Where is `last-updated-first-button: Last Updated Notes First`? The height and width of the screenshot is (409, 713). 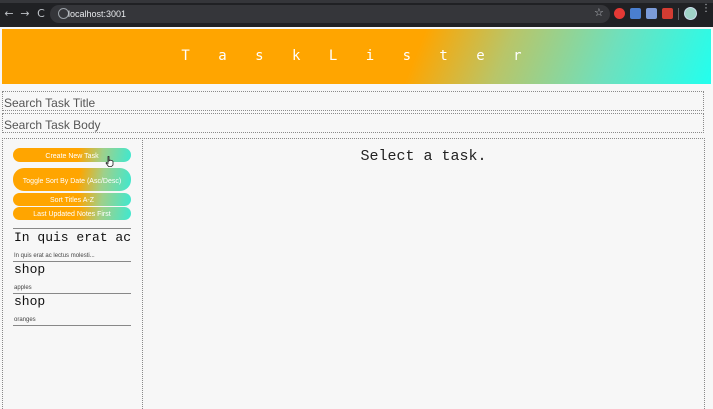
last-updated-first-button: Last Updated Notes First is located at coordinates (72, 213).